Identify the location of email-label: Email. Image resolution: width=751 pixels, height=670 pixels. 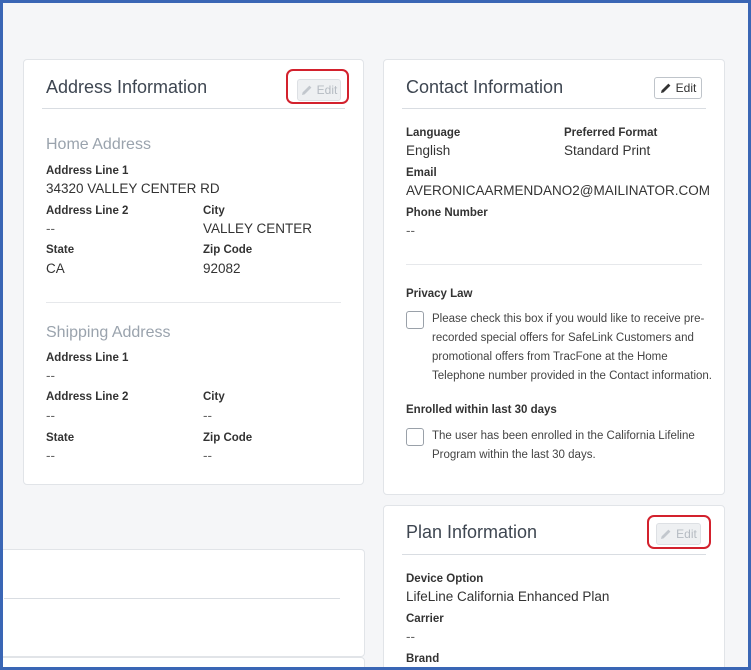
(421, 173).